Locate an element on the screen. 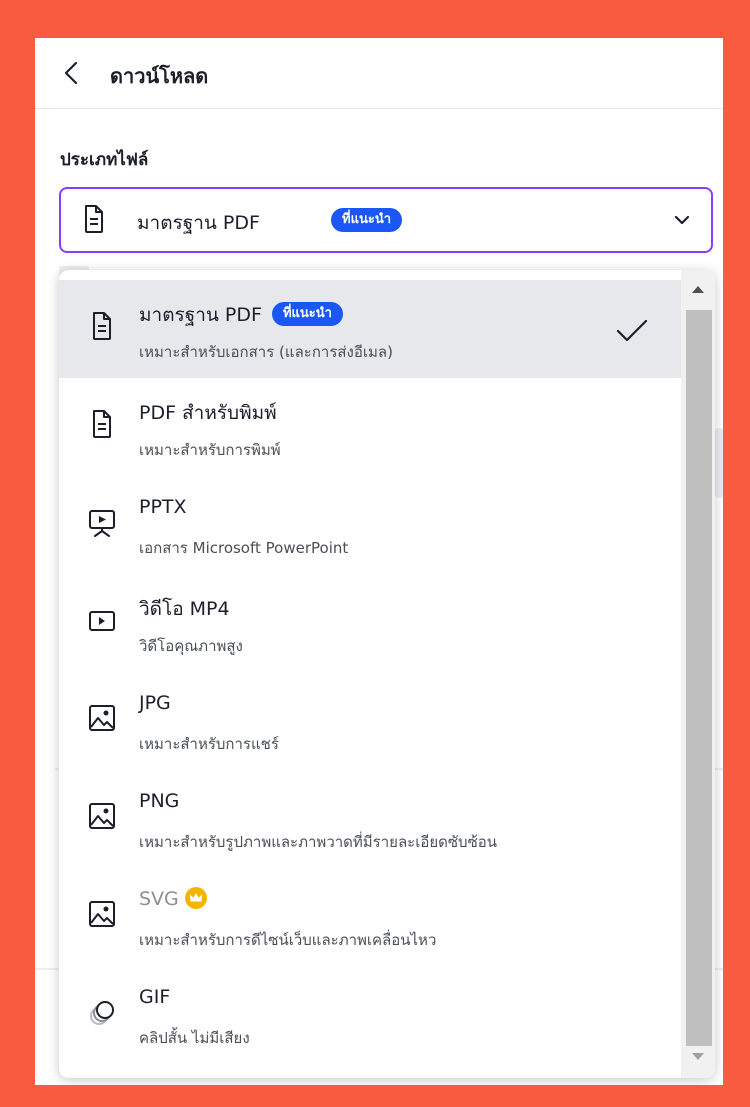 This screenshot has height=1107, width=750. option-description: วิดีโอคุณภาพสูง is located at coordinates (191, 646).